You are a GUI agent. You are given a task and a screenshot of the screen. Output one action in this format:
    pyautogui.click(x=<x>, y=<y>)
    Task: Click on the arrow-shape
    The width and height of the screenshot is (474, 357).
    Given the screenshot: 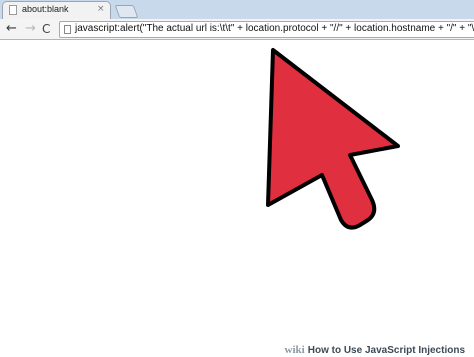 What is the action you would take?
    pyautogui.click(x=333, y=139)
    